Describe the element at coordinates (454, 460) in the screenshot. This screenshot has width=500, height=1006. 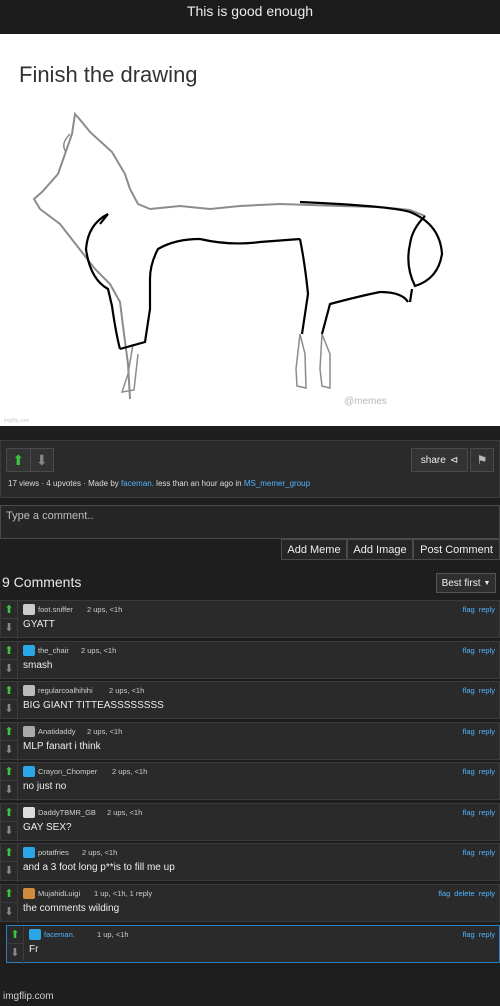
I see `share-icon: ⊲` at that location.